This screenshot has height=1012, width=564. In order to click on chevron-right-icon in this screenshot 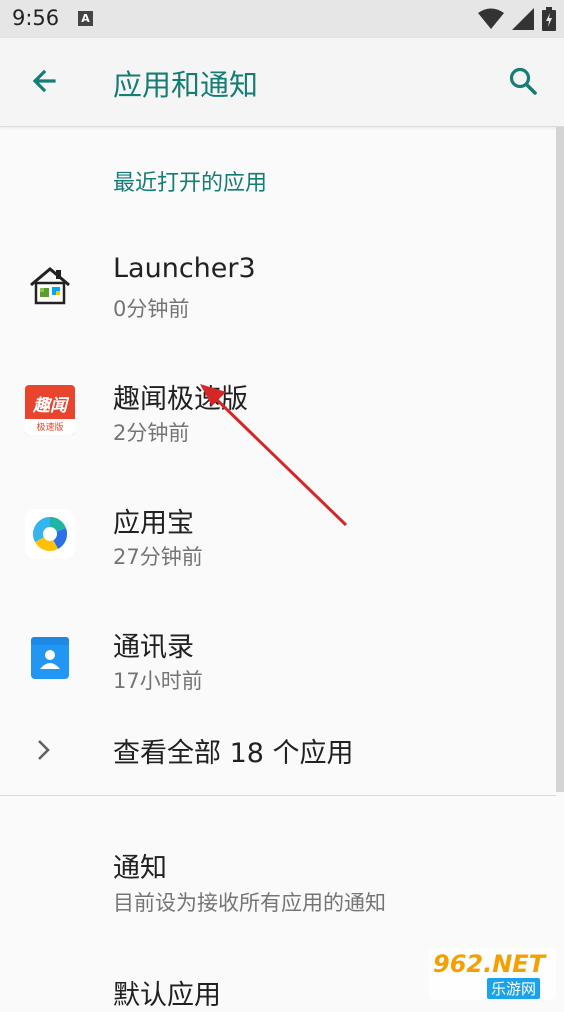, I will do `click(44, 750)`.